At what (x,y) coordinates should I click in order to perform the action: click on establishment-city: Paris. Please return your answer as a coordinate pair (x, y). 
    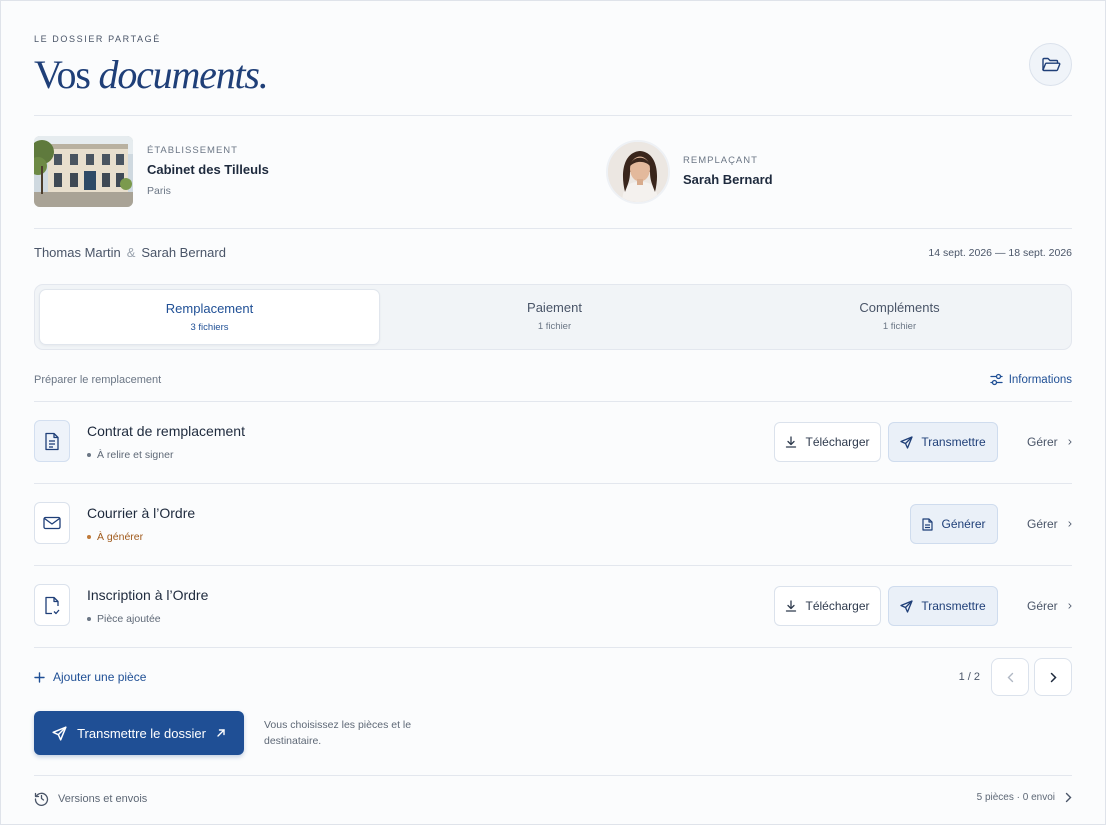
    Looking at the image, I should click on (159, 191).